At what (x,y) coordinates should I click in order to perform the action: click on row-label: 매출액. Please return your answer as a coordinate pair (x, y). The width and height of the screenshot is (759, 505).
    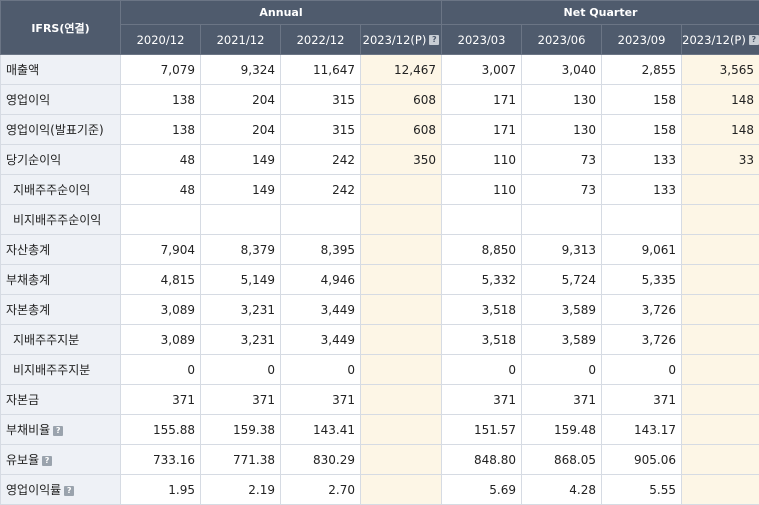
    Looking at the image, I should click on (22, 70).